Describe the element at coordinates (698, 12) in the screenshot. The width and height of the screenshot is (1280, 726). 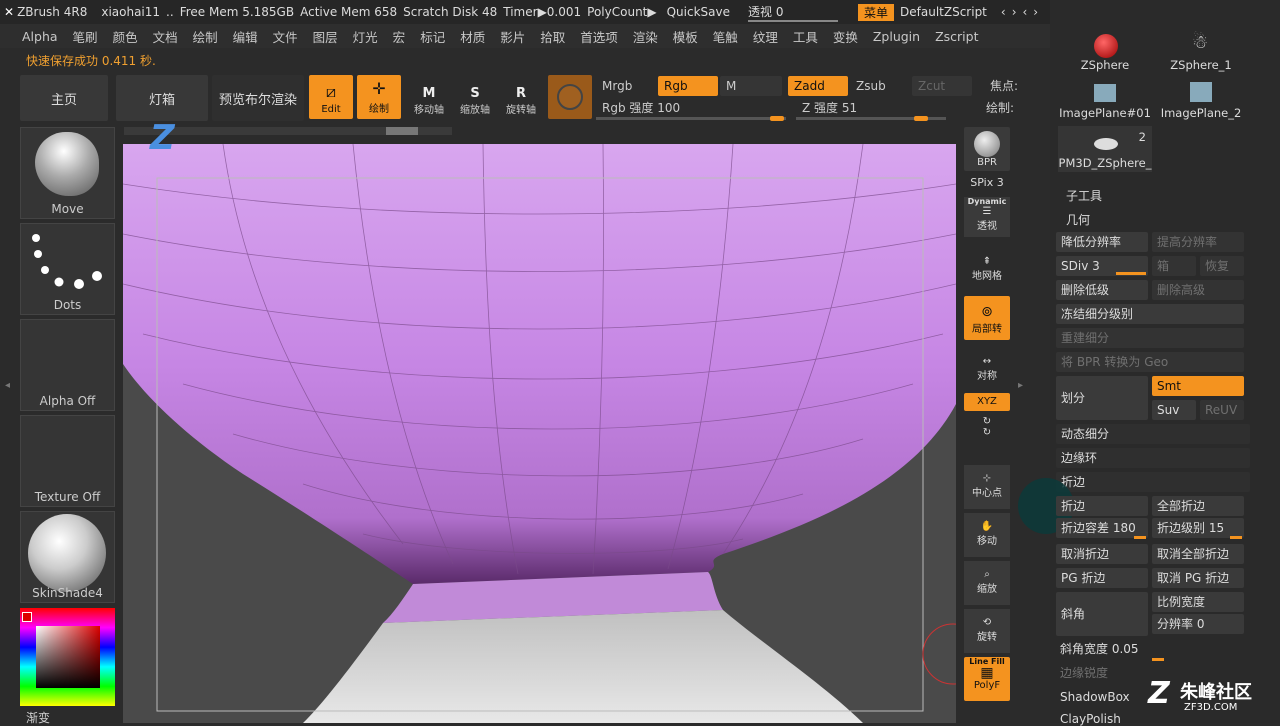
I see `quicksave-button: QuickSave` at that location.